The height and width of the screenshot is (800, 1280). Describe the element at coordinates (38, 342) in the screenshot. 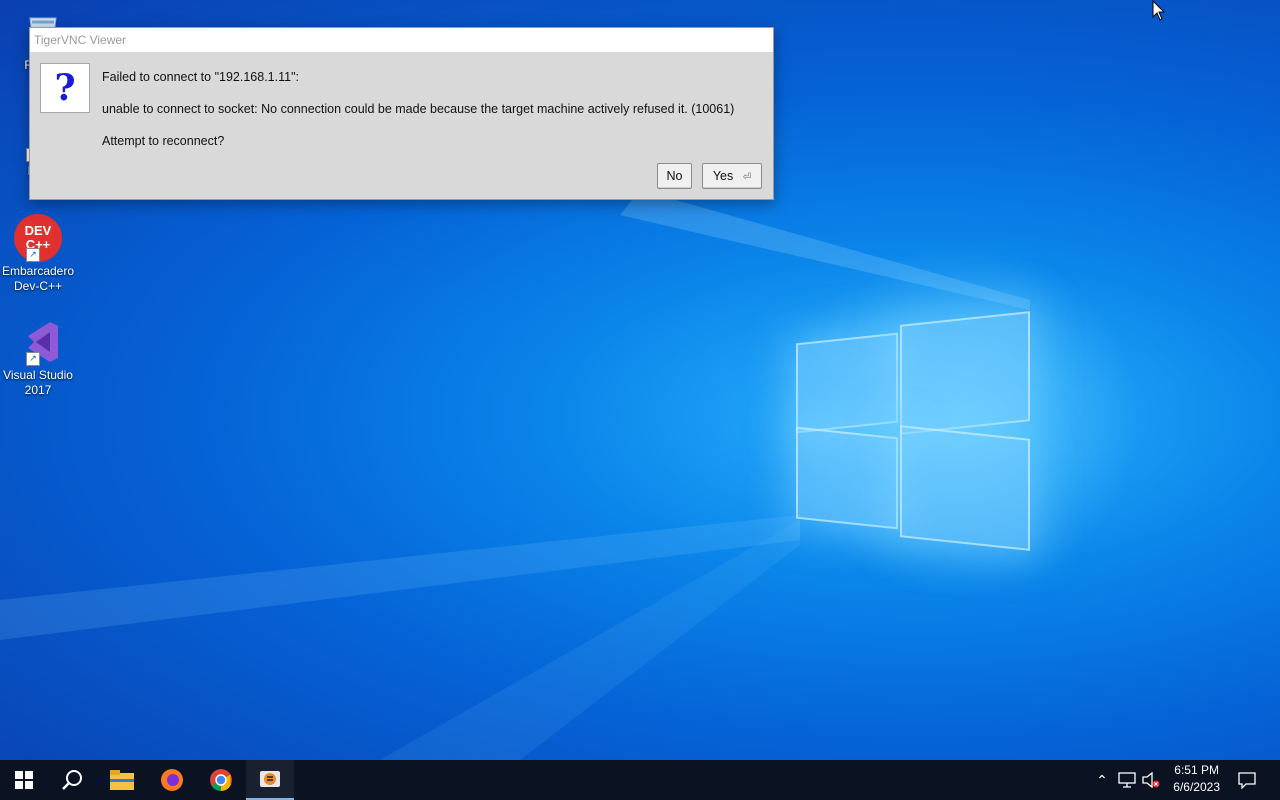

I see `visual-studio-icon: ↗` at that location.